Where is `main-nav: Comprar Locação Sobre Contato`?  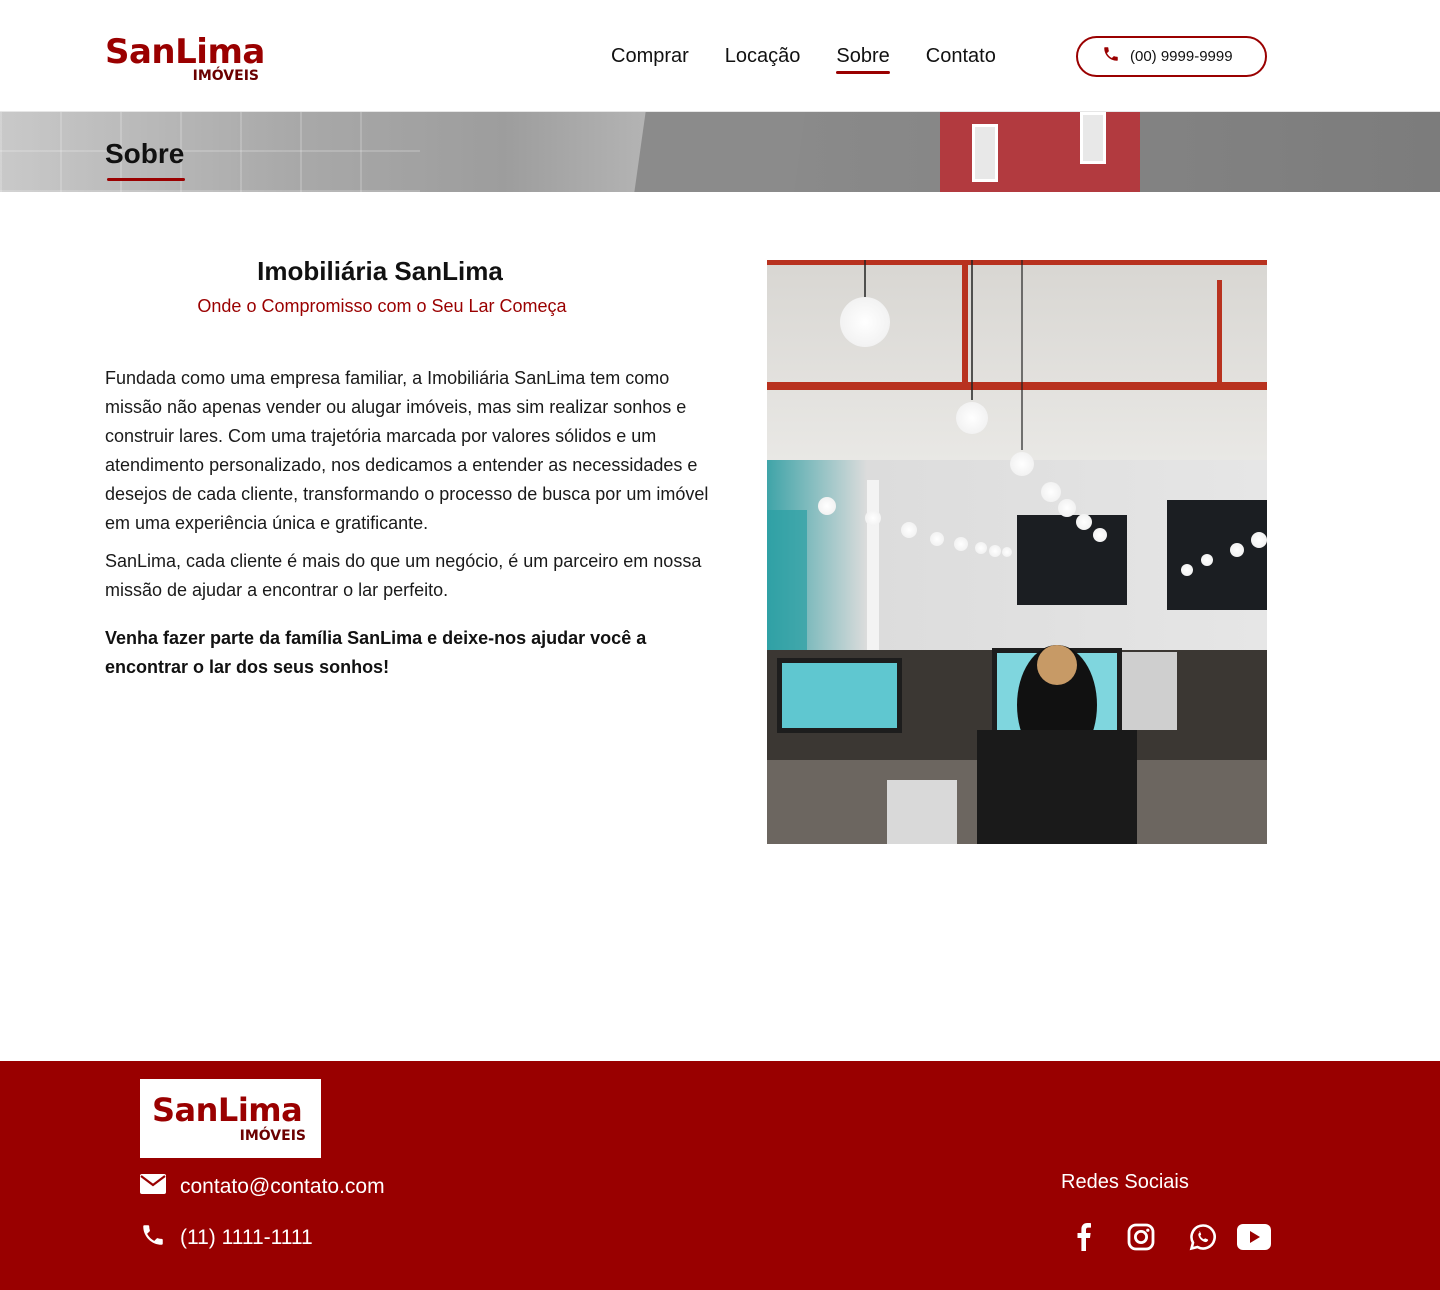
main-nav: Comprar Locação Sobre Contato is located at coordinates (803, 59).